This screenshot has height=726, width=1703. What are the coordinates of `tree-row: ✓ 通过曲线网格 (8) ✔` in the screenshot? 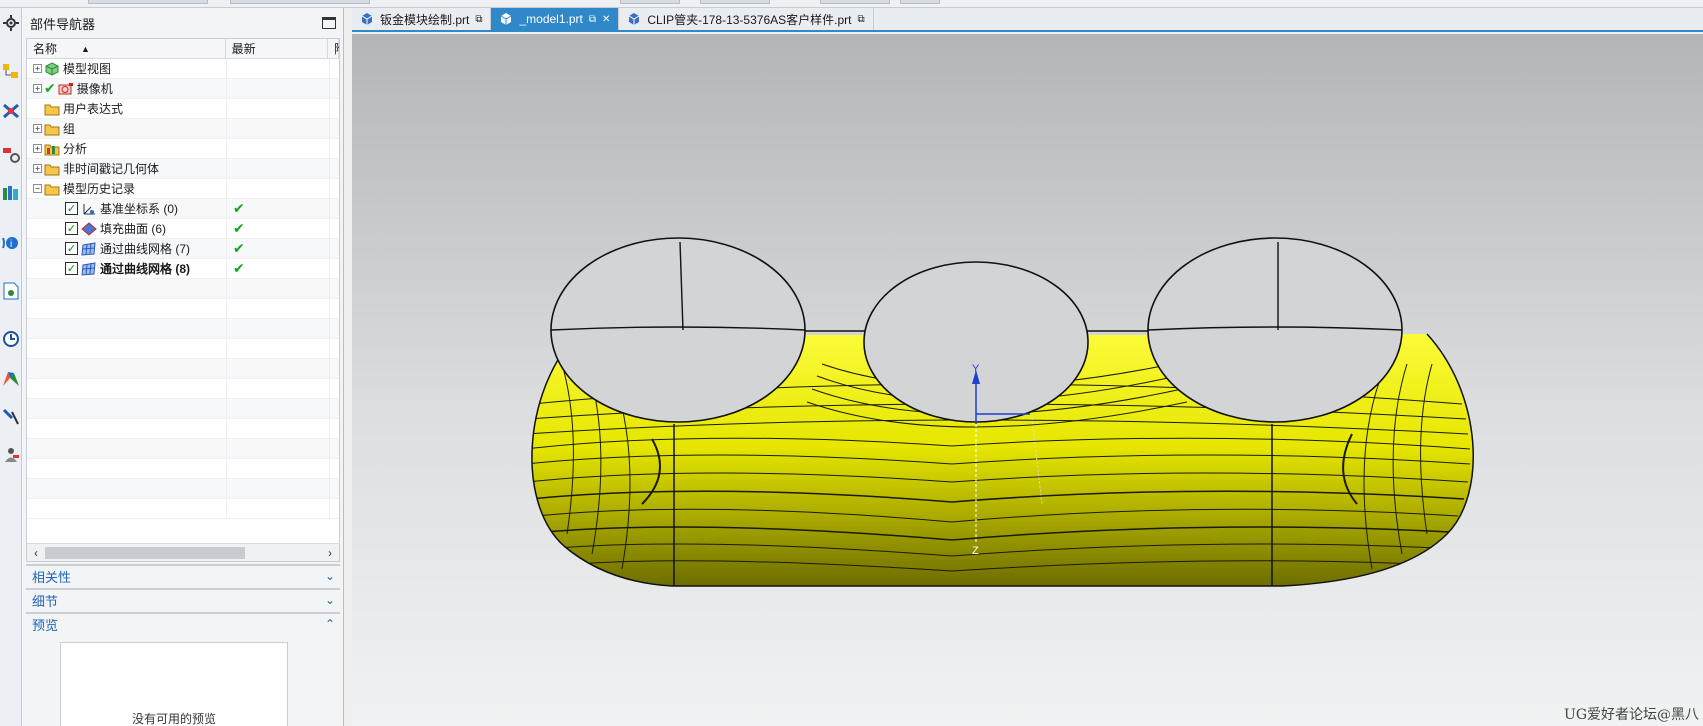 It's located at (183, 269).